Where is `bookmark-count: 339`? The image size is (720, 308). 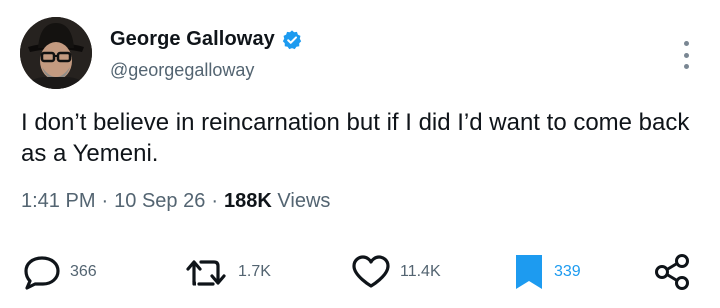 bookmark-count: 339 is located at coordinates (567, 271).